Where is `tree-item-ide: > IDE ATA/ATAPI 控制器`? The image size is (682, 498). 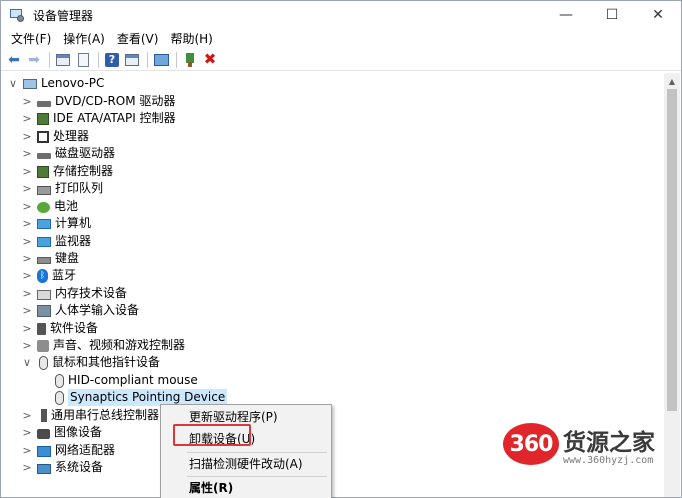 tree-item-ide: > IDE ATA/ATAPI 控制器 is located at coordinates (98, 118).